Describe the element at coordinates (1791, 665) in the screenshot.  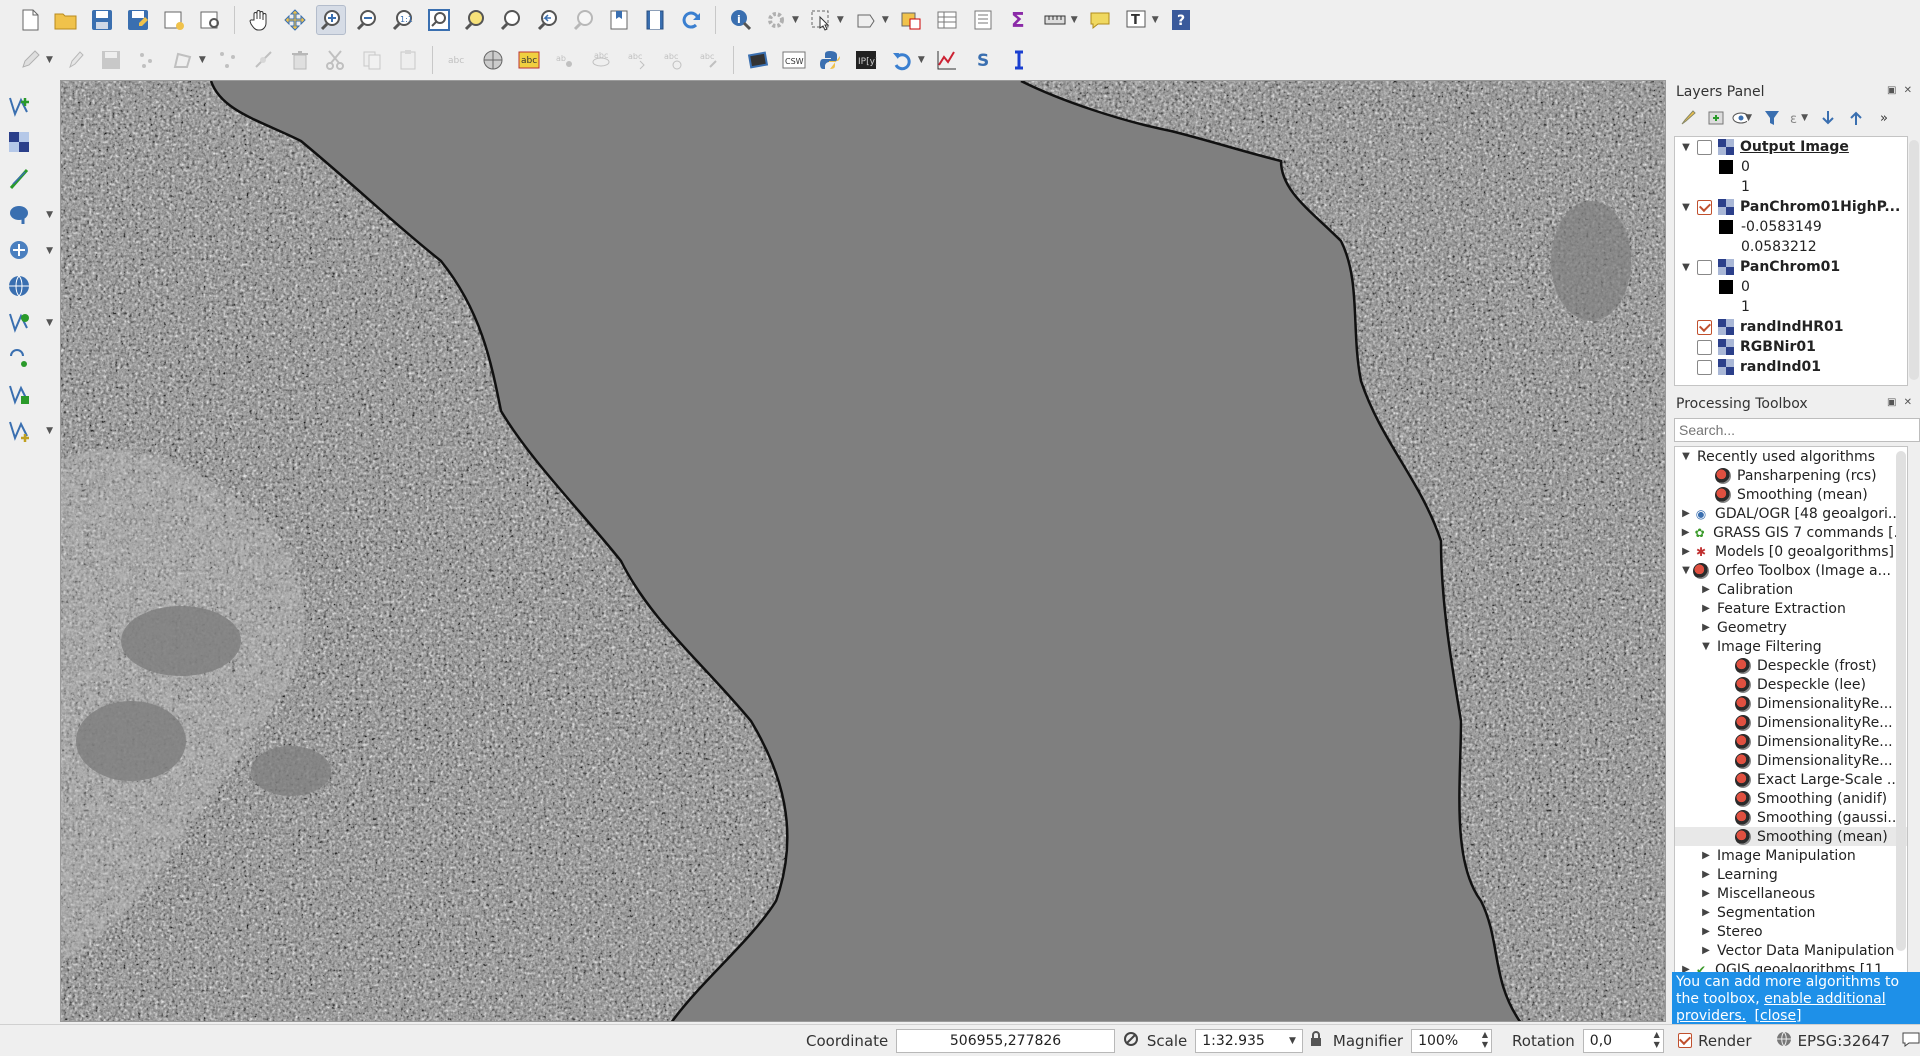
I see `algorithm-item: Despeckle (frost)` at that location.